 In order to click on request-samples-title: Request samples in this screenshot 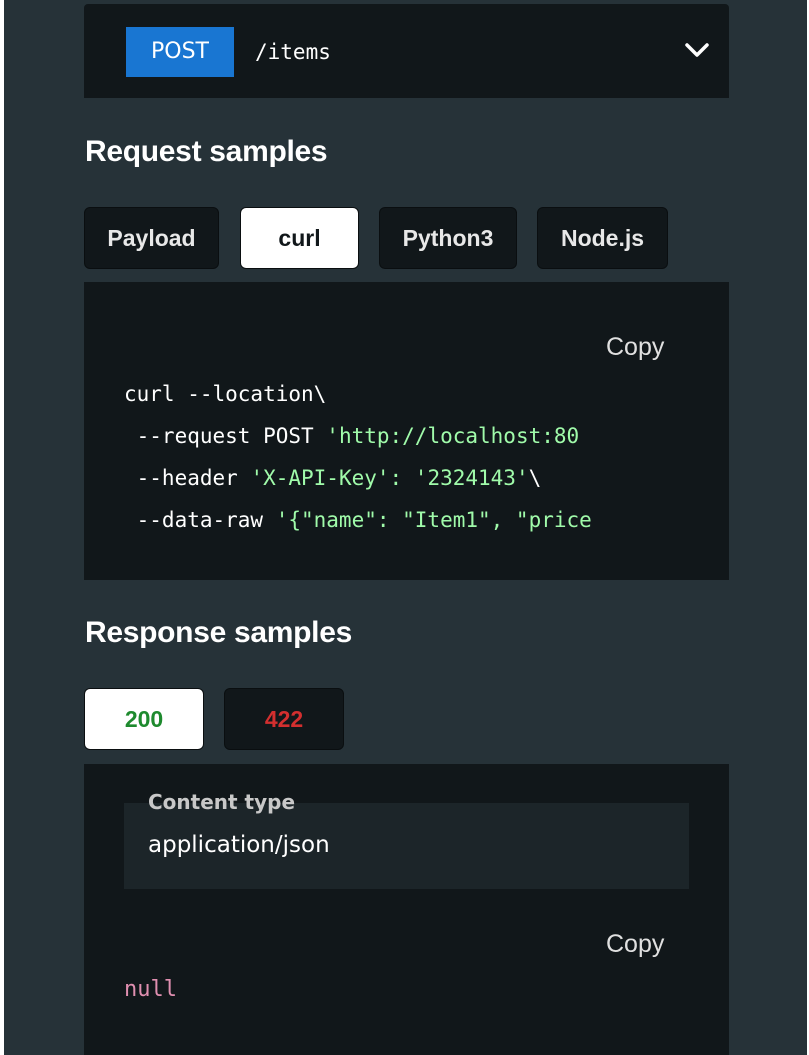, I will do `click(206, 151)`.